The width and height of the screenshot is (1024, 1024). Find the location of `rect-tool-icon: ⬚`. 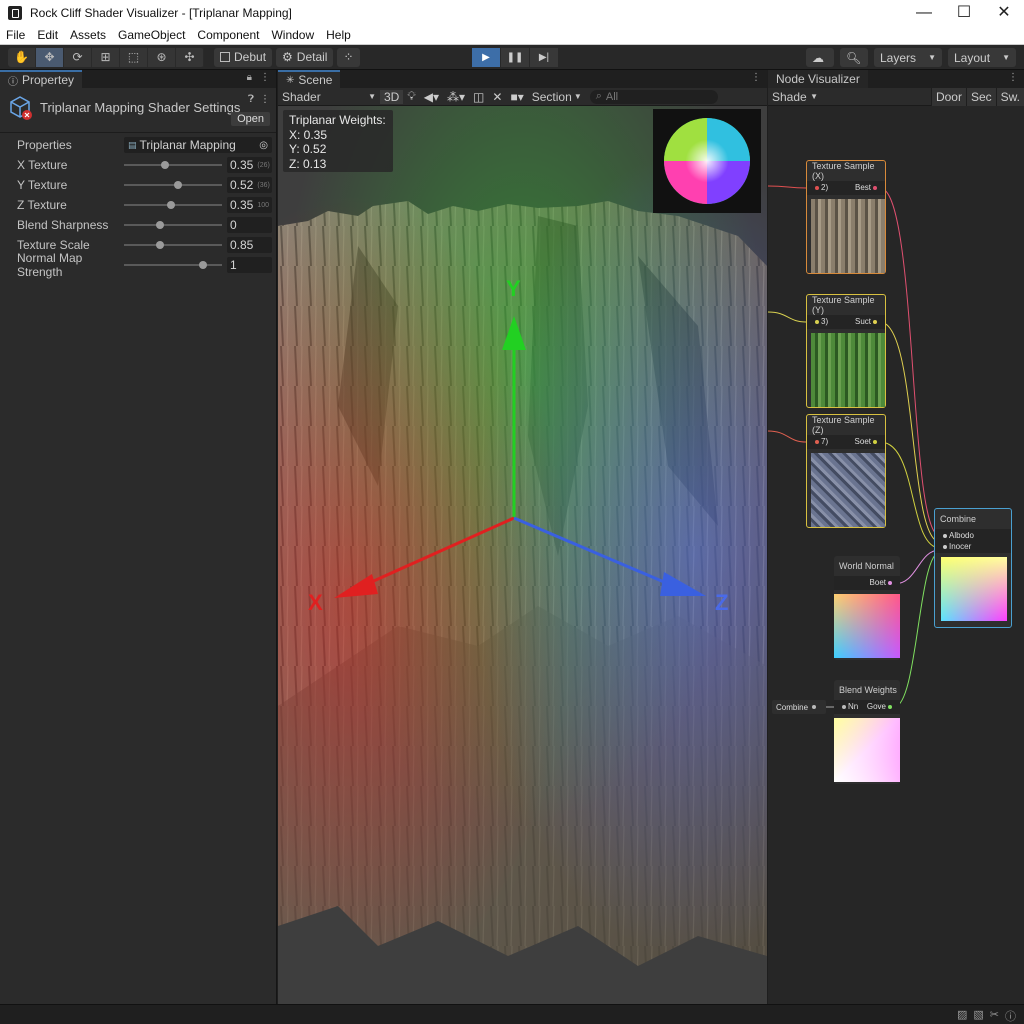

rect-tool-icon: ⬚ is located at coordinates (134, 57).